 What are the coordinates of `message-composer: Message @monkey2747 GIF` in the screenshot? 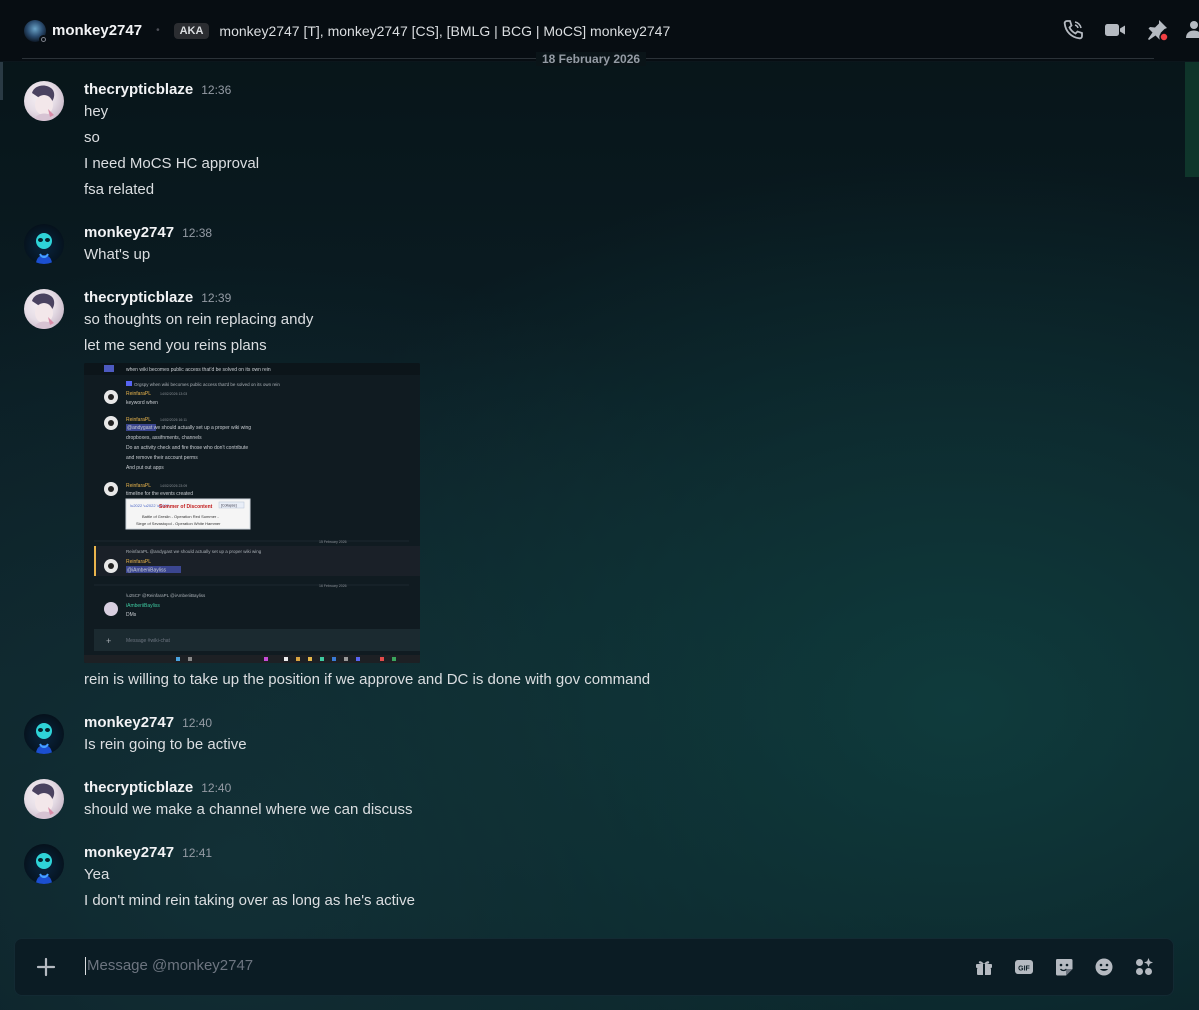 It's located at (594, 967).